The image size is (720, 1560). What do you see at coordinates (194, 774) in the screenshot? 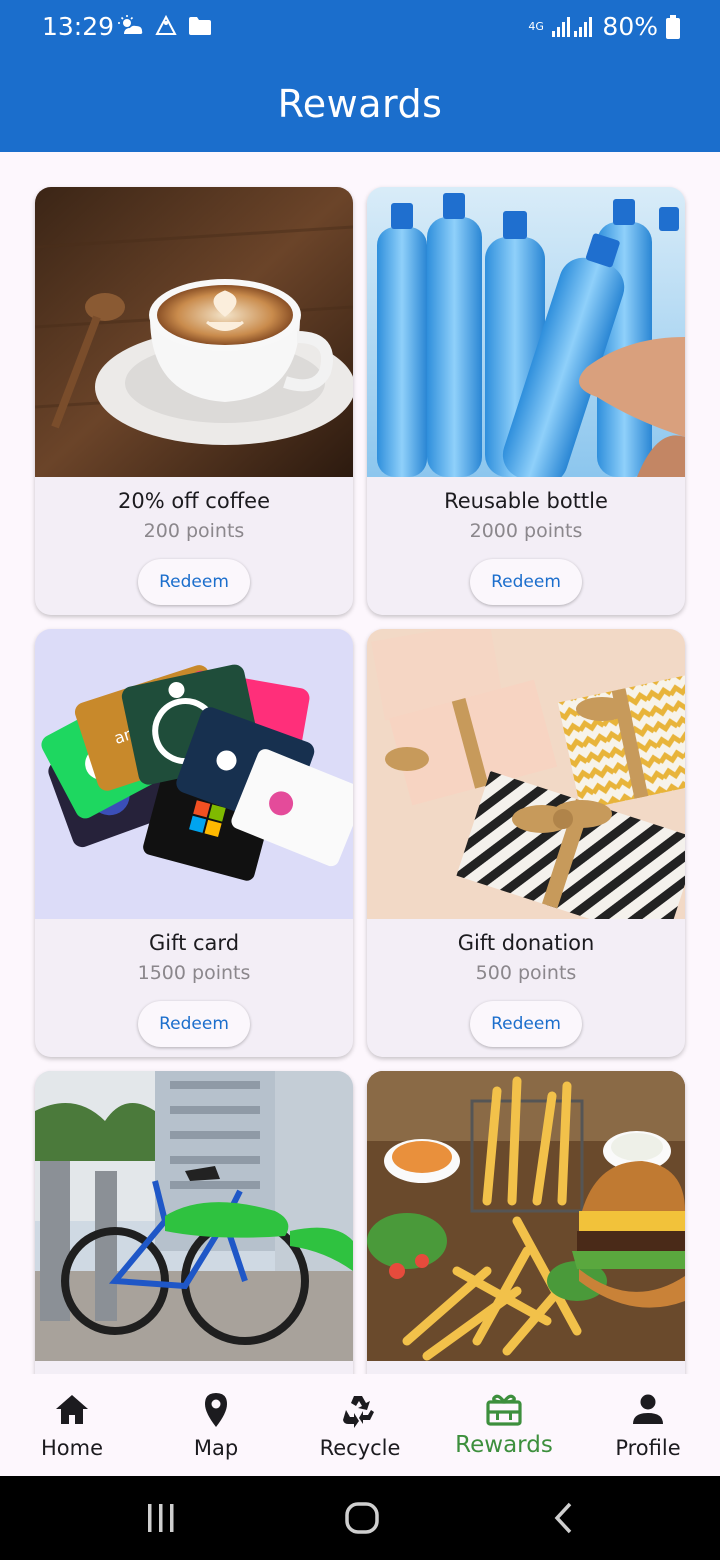
I see `gift-cards-image: amazon` at bounding box center [194, 774].